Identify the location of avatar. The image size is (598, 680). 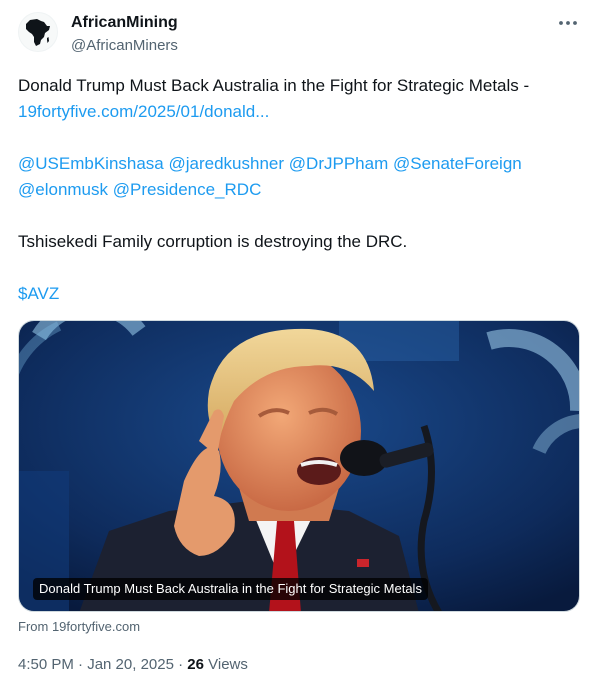
(38, 32).